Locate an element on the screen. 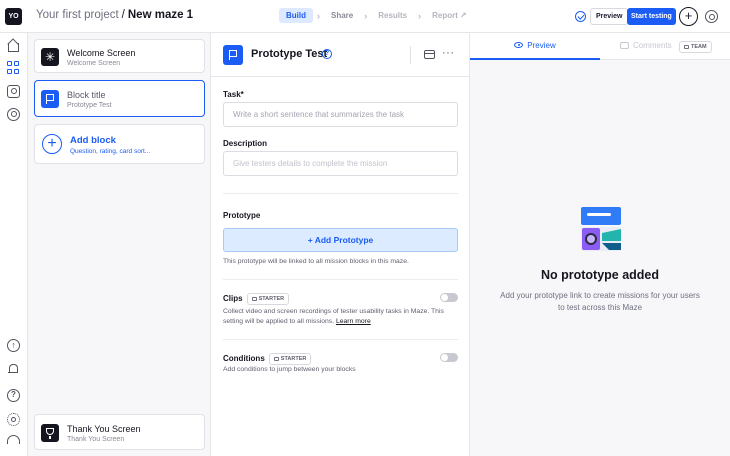 This screenshot has height=456, width=730. editor-header: Prototype Test ? ··· is located at coordinates (340, 55).